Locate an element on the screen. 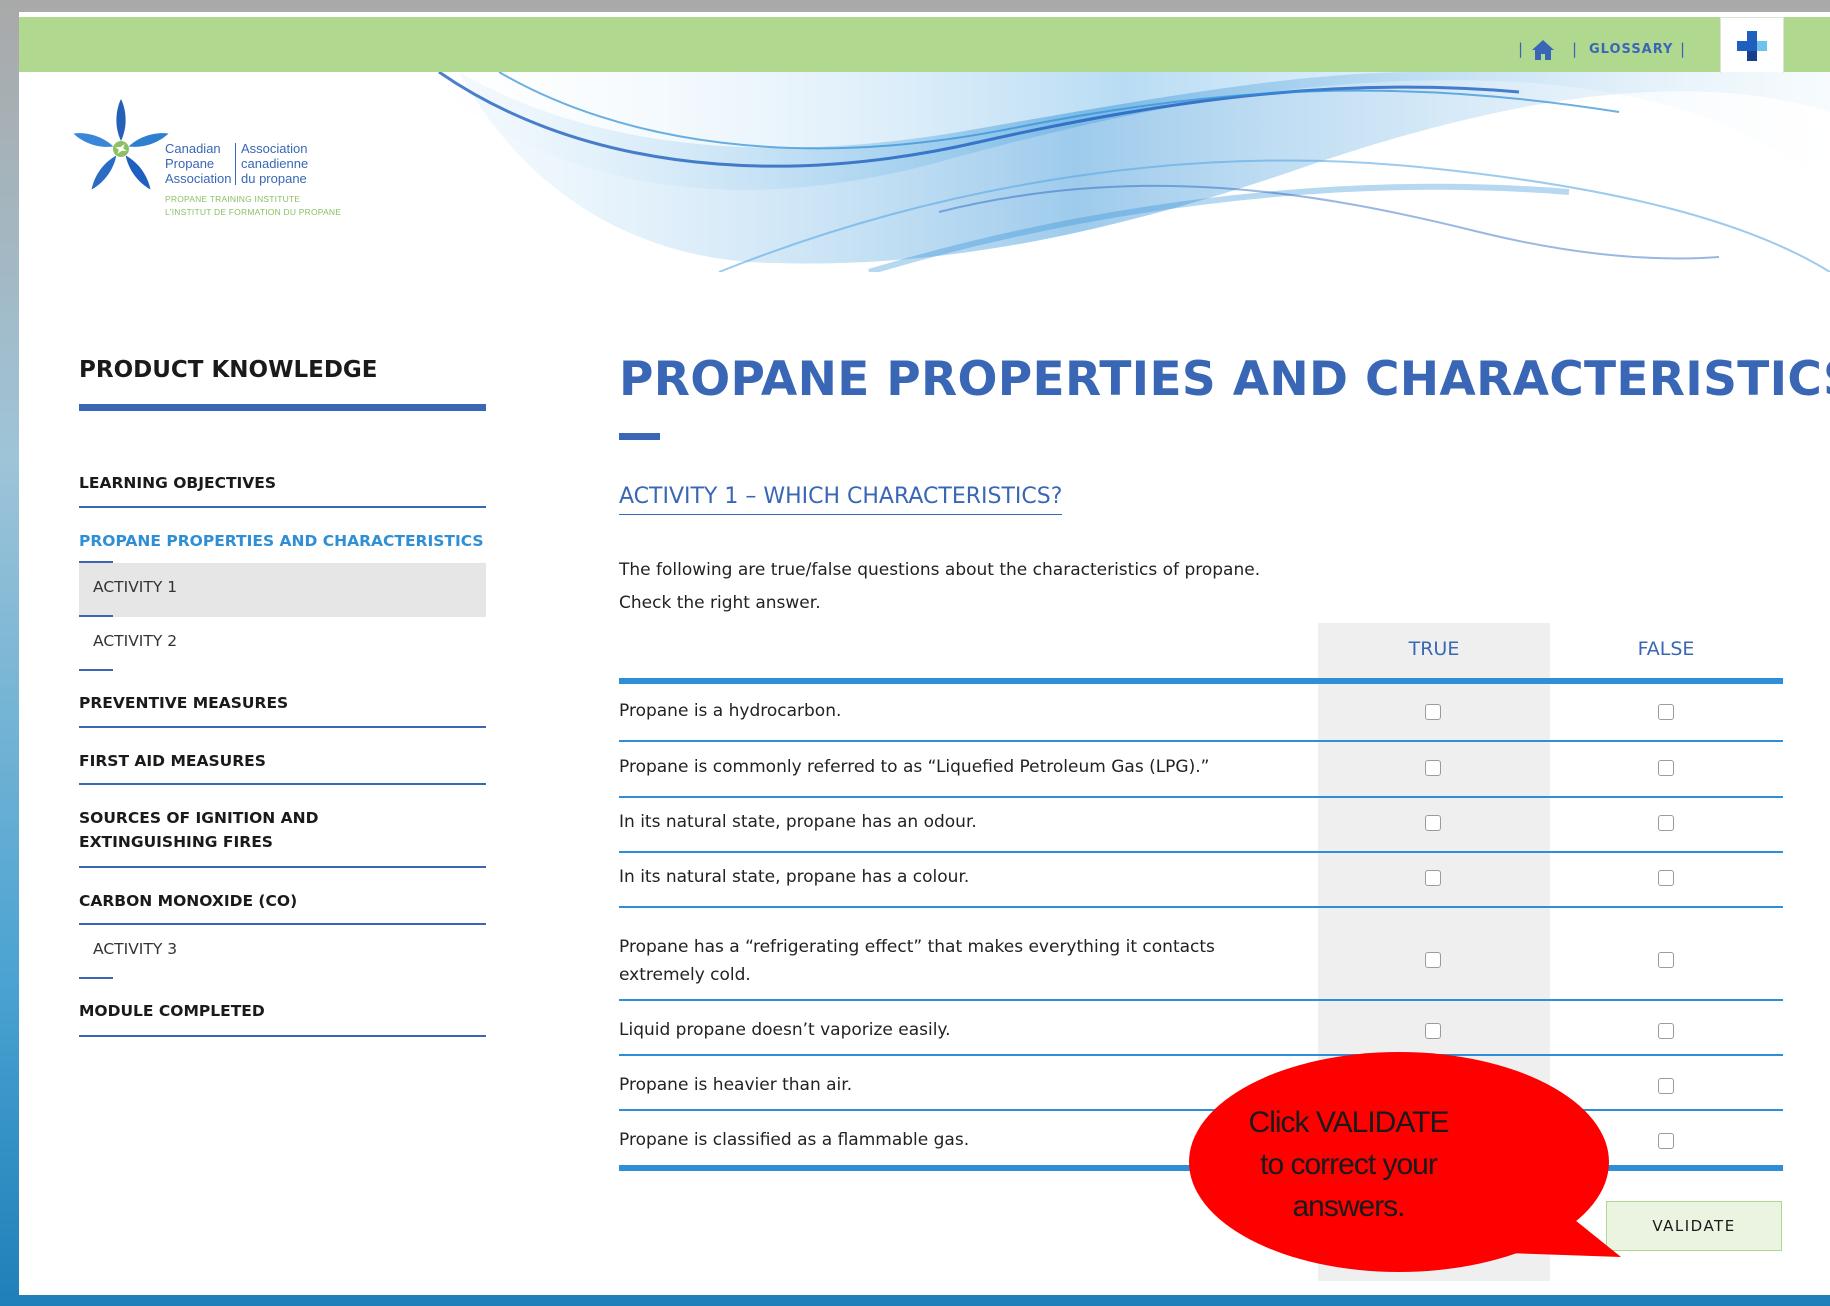 The image size is (1830, 1306). callout-line: answers. is located at coordinates (1348, 1206).